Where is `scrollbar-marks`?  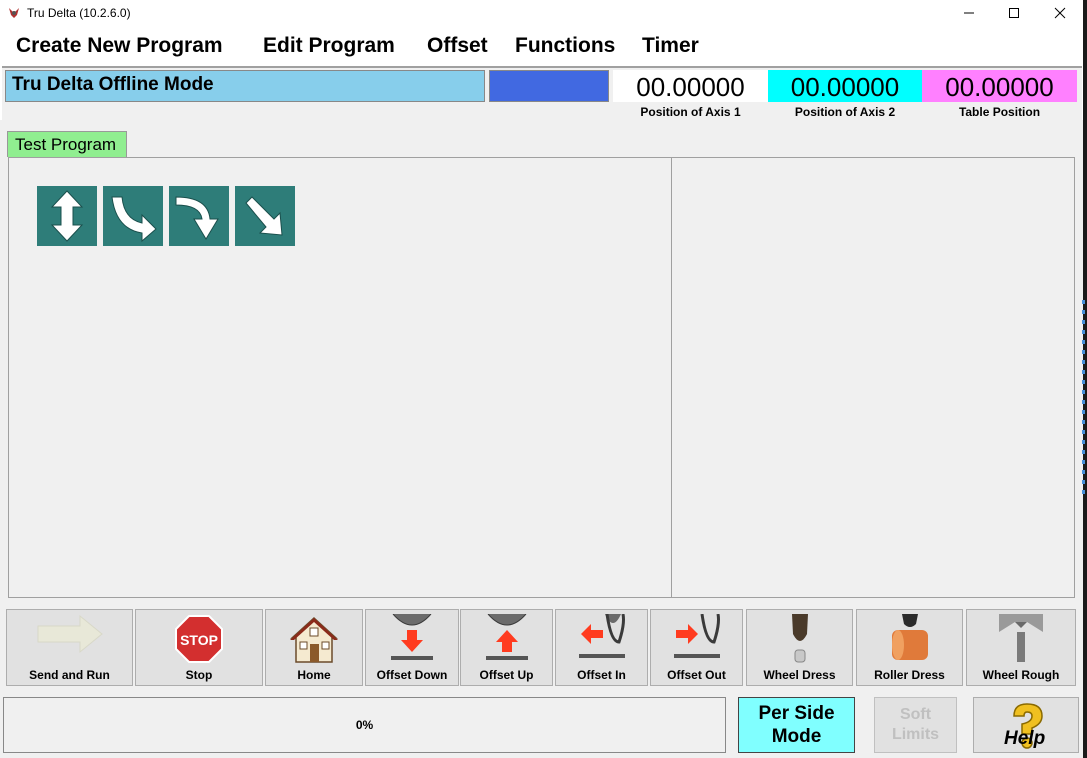 scrollbar-marks is located at coordinates (1083, 400).